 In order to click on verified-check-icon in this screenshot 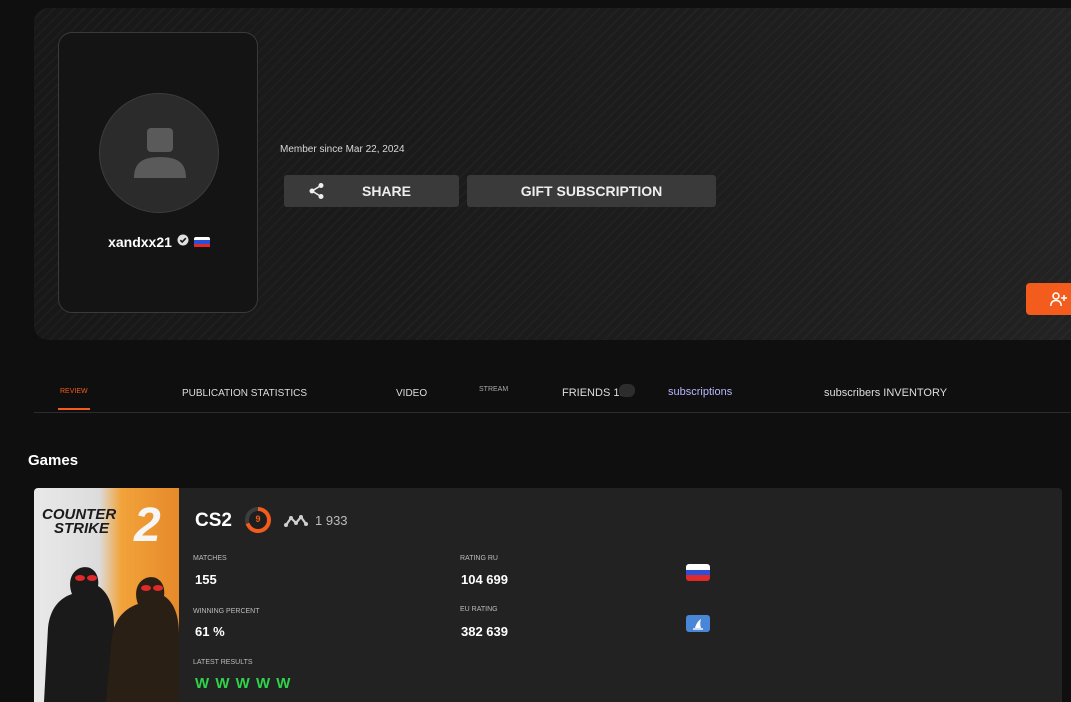, I will do `click(183, 242)`.